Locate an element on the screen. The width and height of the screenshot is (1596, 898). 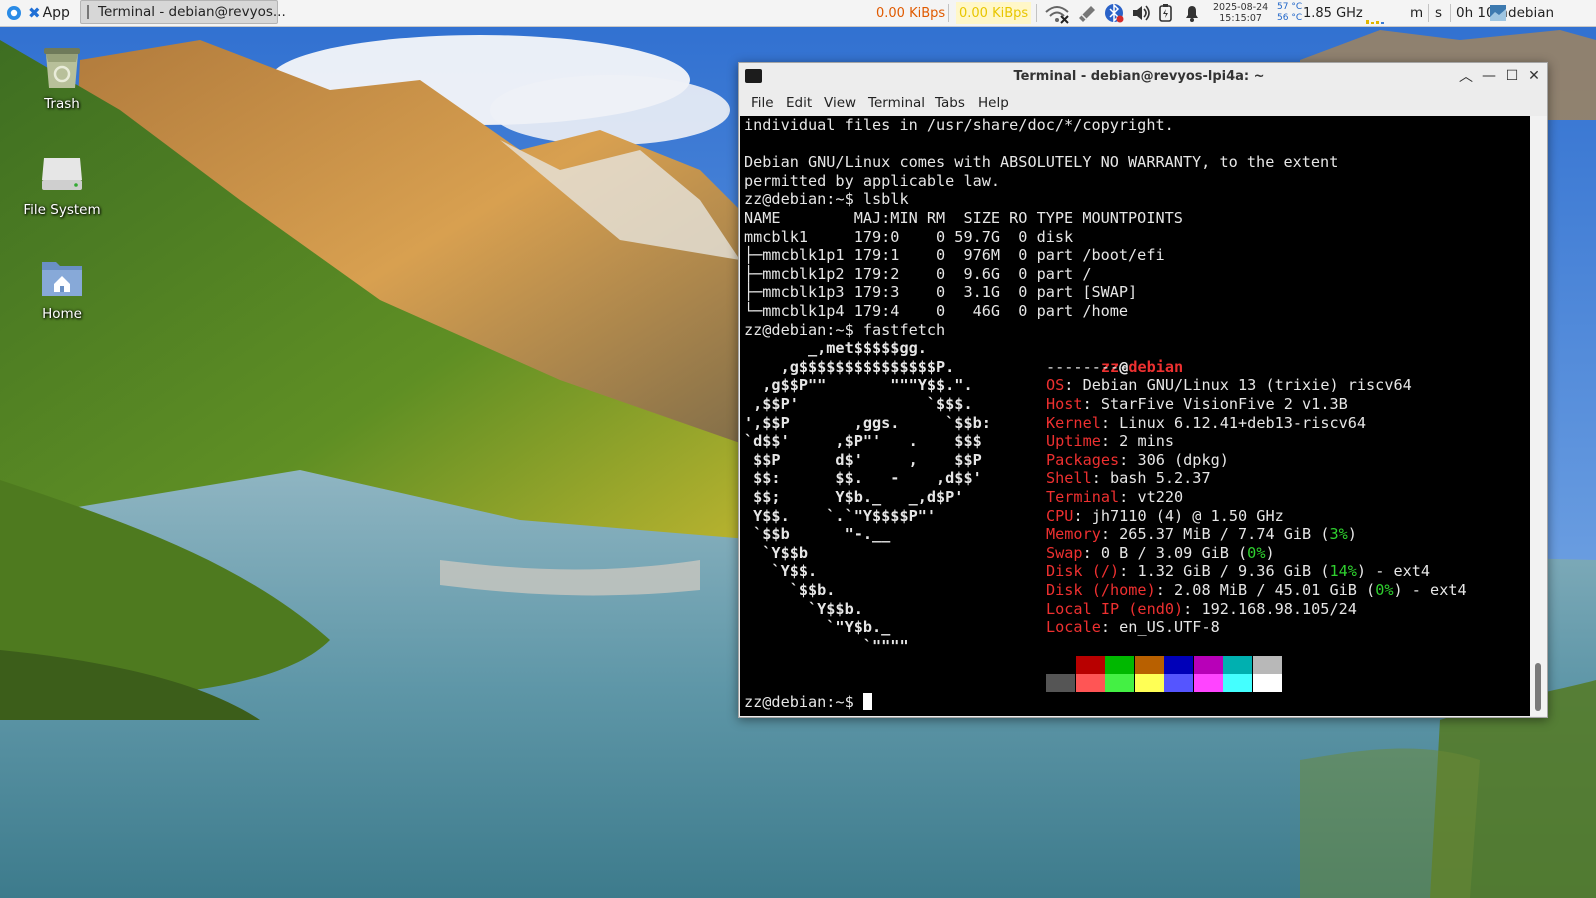
whisker-menu-icon is located at coordinates (14, 13).